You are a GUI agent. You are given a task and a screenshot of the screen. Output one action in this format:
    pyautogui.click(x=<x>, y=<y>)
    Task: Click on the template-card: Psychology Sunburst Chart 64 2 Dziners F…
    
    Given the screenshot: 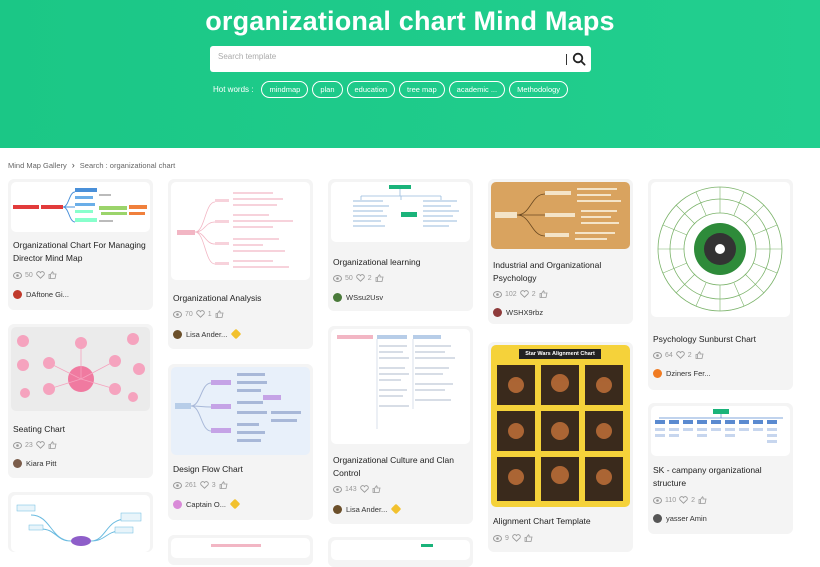 What is the action you would take?
    pyautogui.click(x=720, y=284)
    